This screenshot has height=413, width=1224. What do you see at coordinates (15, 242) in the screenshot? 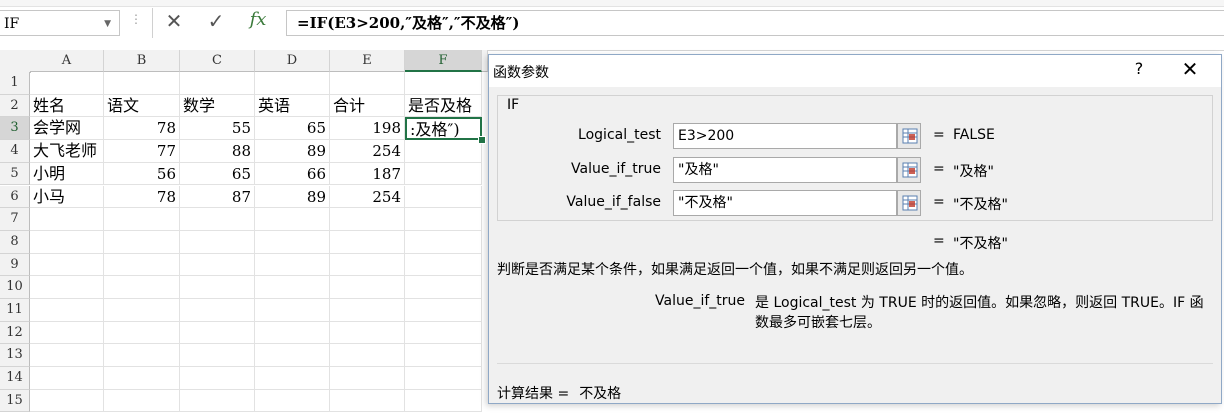
I see `row-header-8: 8` at bounding box center [15, 242].